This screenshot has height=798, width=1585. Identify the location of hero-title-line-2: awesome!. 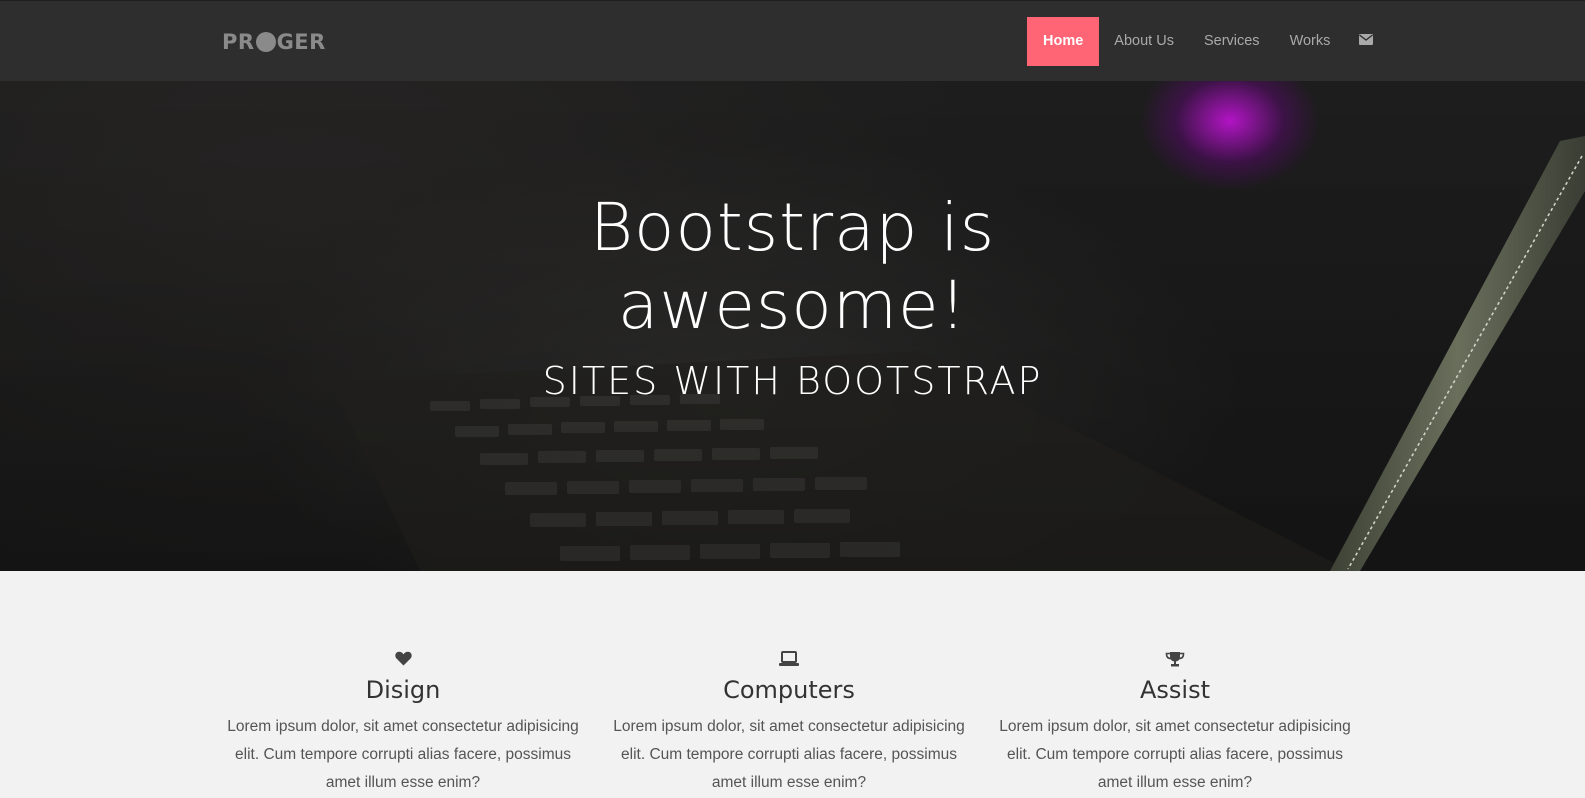
(792, 305).